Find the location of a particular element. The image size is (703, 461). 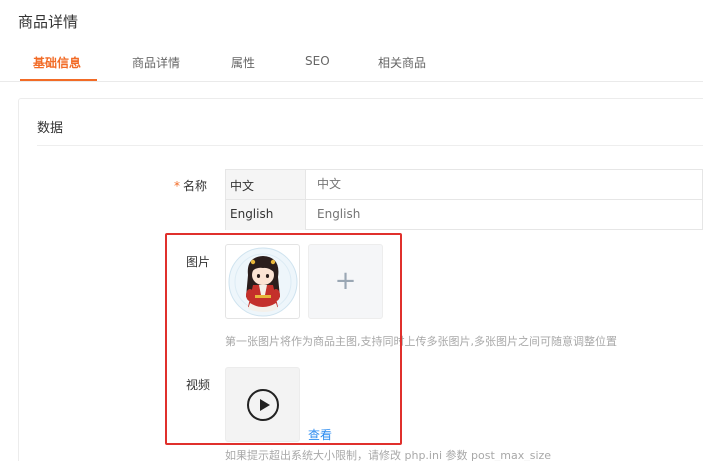

name-input-zh is located at coordinates (507, 184).